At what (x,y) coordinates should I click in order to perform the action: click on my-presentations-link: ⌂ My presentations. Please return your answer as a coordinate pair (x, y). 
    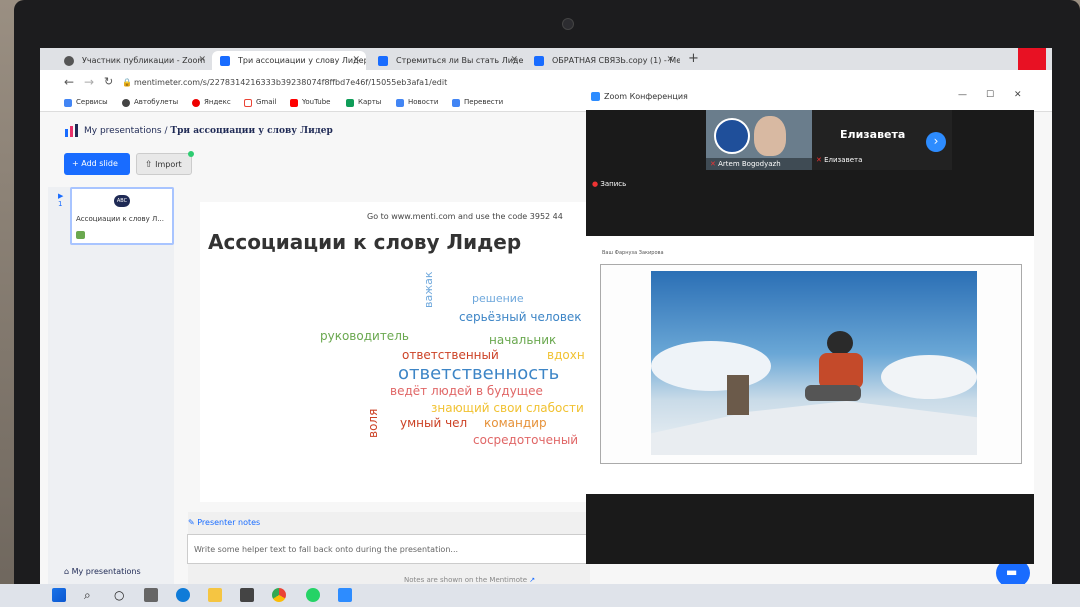
    Looking at the image, I should click on (102, 571).